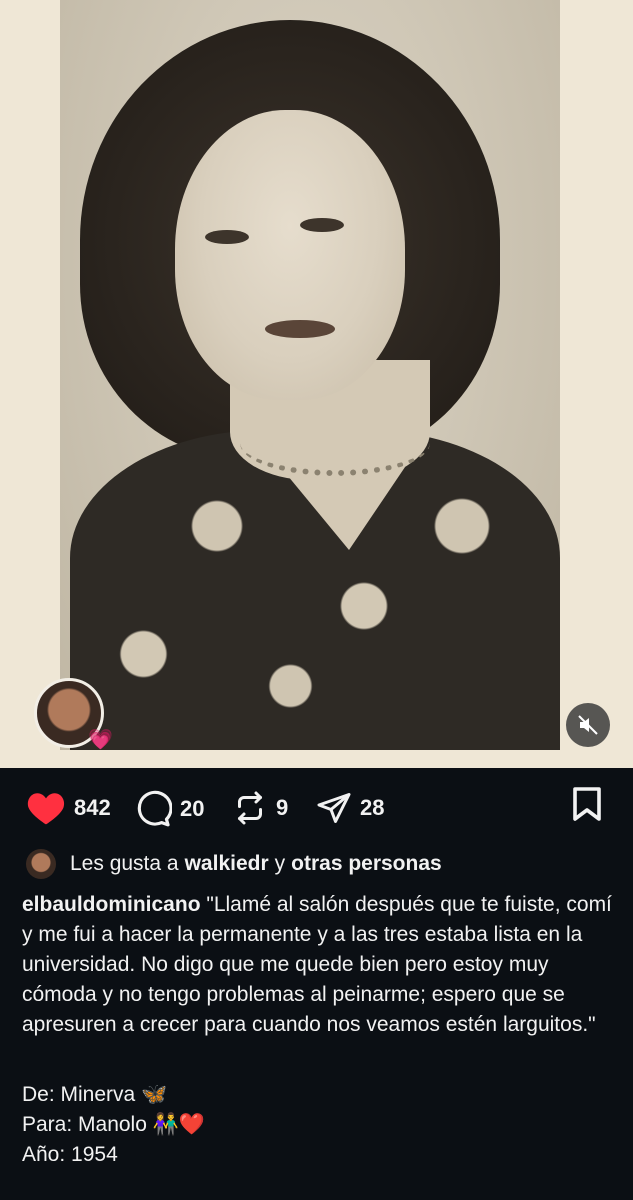  I want to click on comment-icon, so click(154, 808).